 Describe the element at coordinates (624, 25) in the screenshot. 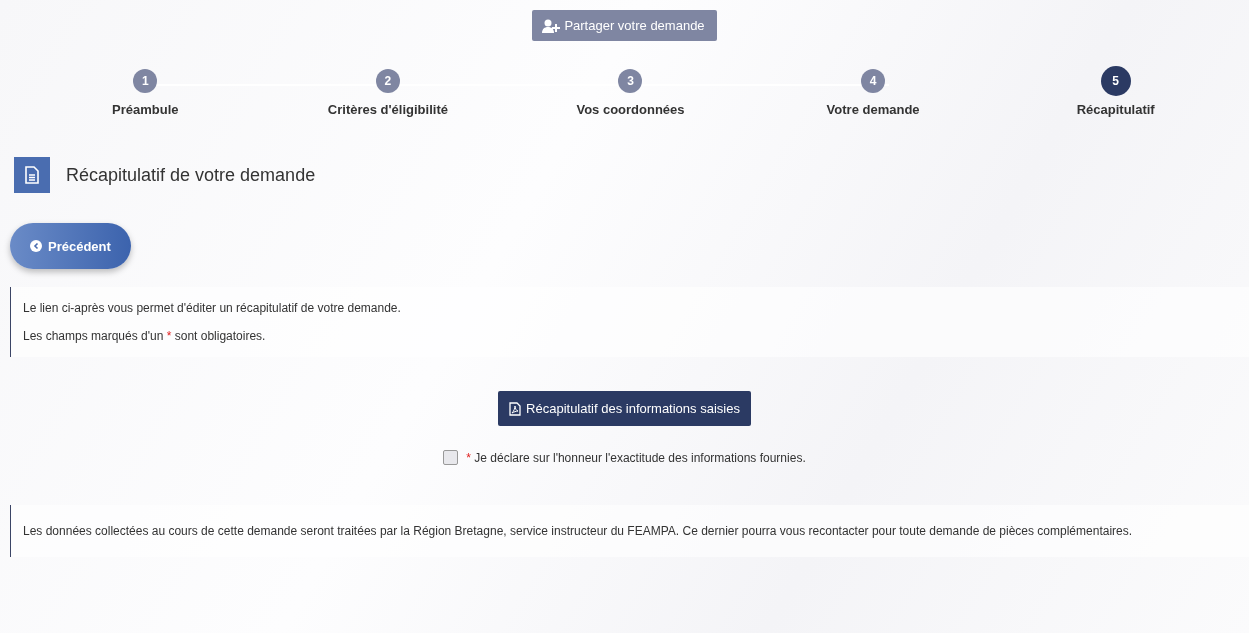

I see `share-button: Partager votre demande` at that location.